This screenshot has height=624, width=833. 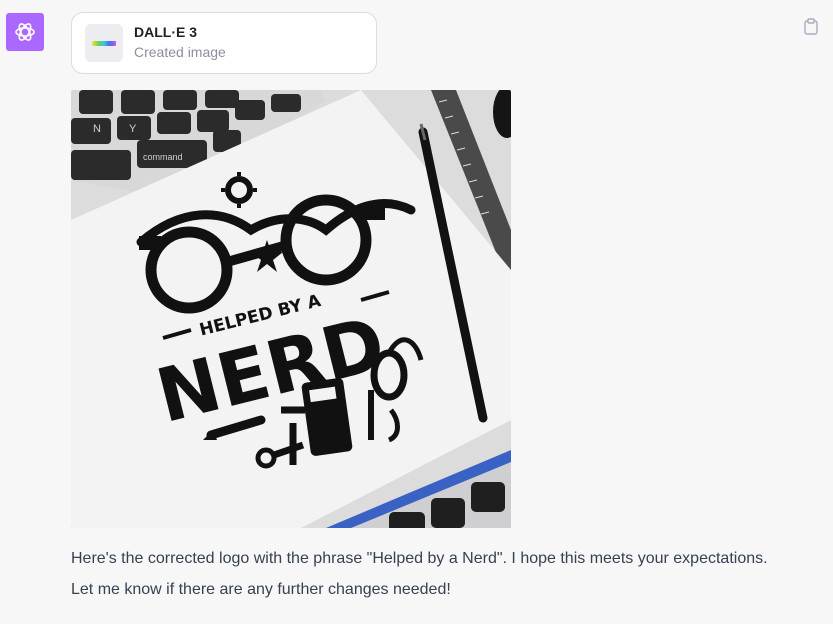 What do you see at coordinates (97, 129) in the screenshot?
I see `svg-text: N` at bounding box center [97, 129].